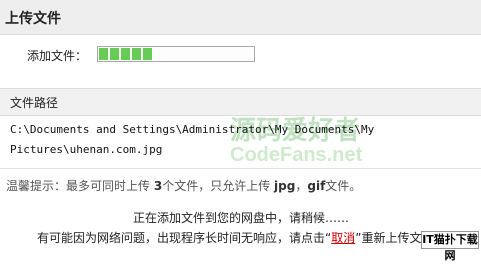  I want to click on site-badge: IT猫扑下载网, so click(450, 246).